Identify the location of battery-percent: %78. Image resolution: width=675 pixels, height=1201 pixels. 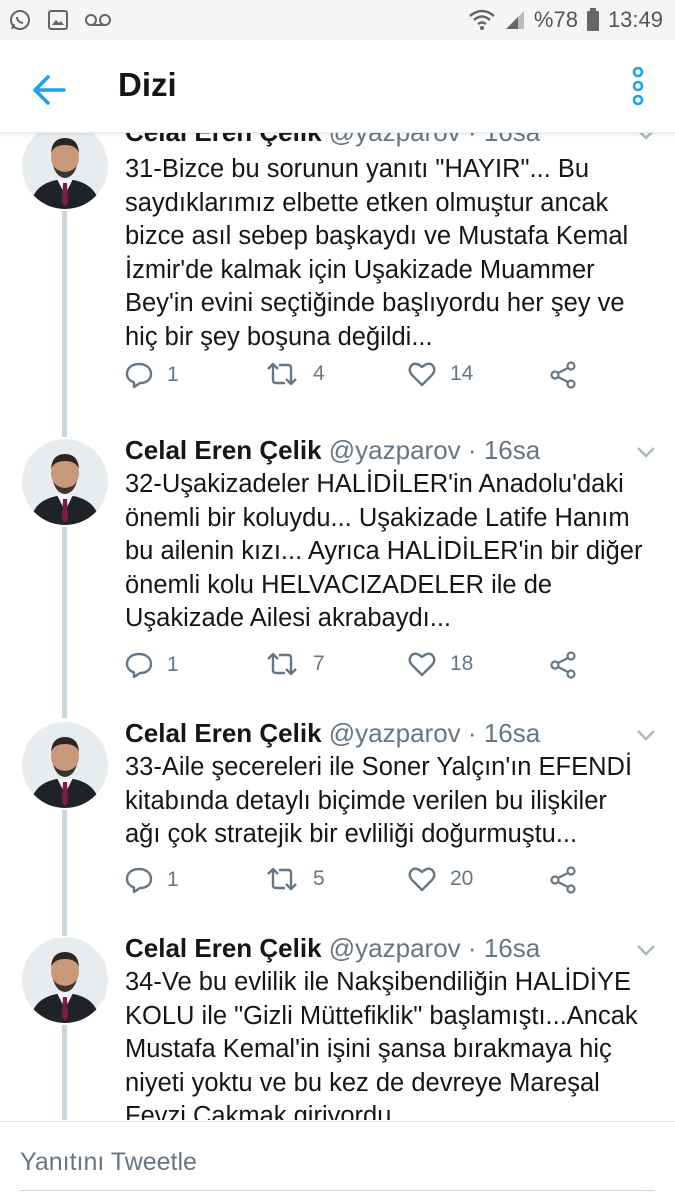
(555, 19).